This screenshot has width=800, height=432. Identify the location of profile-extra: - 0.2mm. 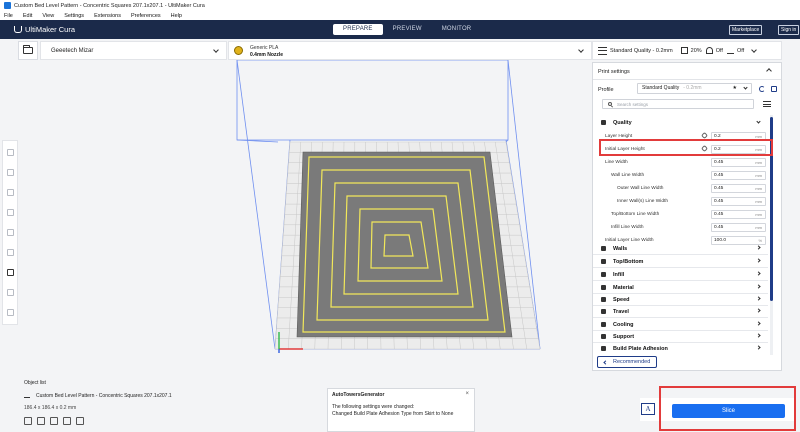
(692, 88).